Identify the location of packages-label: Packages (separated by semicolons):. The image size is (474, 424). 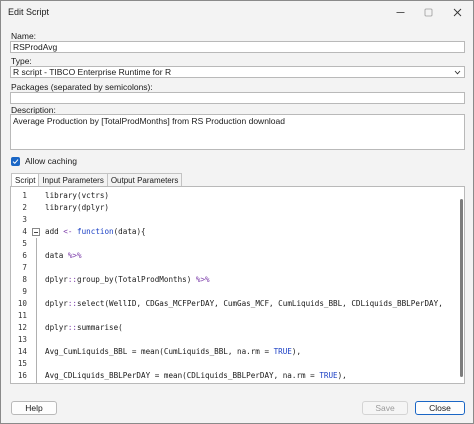
(82, 87).